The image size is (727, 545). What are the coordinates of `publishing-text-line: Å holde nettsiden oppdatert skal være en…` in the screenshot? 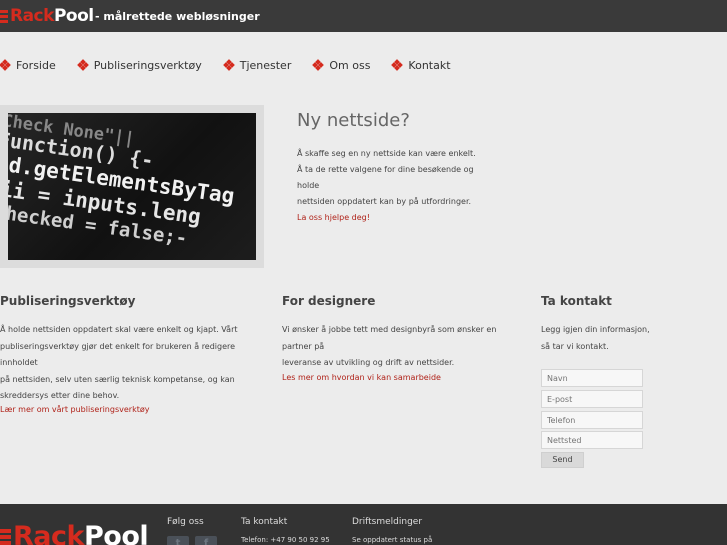 It's located at (119, 329).